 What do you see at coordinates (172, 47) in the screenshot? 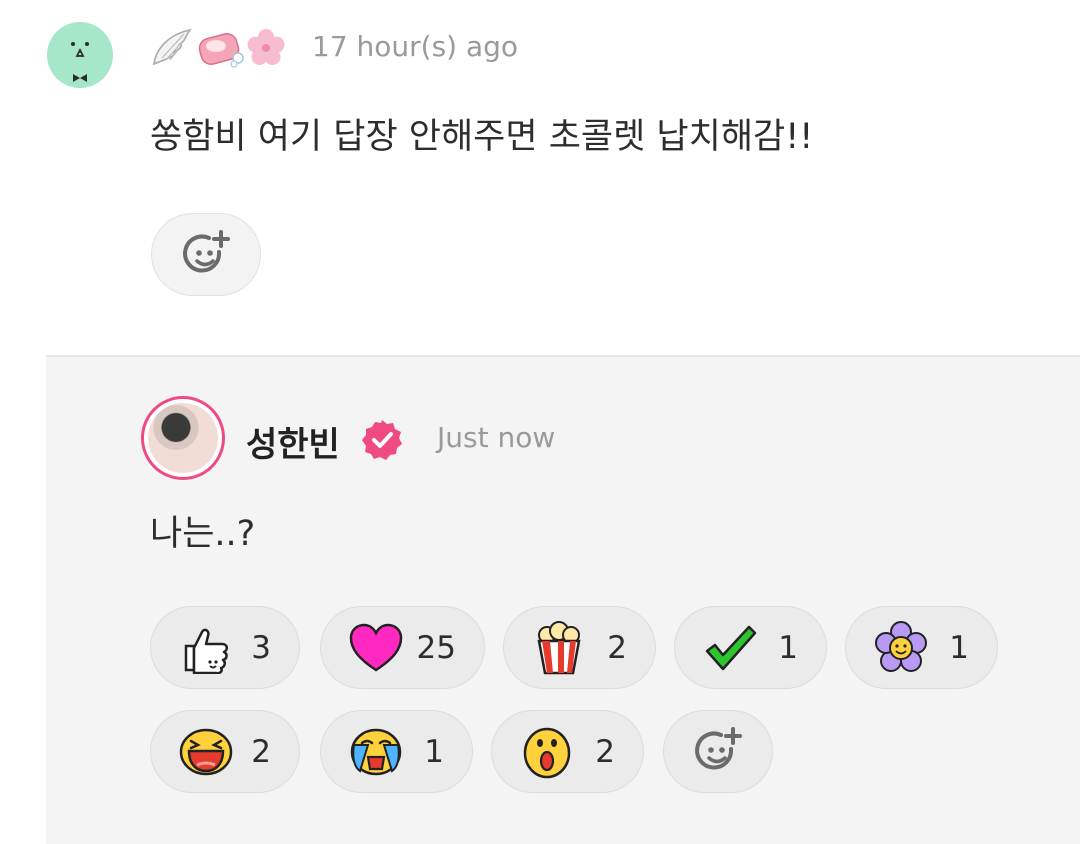
I see `angel-wing-icon` at bounding box center [172, 47].